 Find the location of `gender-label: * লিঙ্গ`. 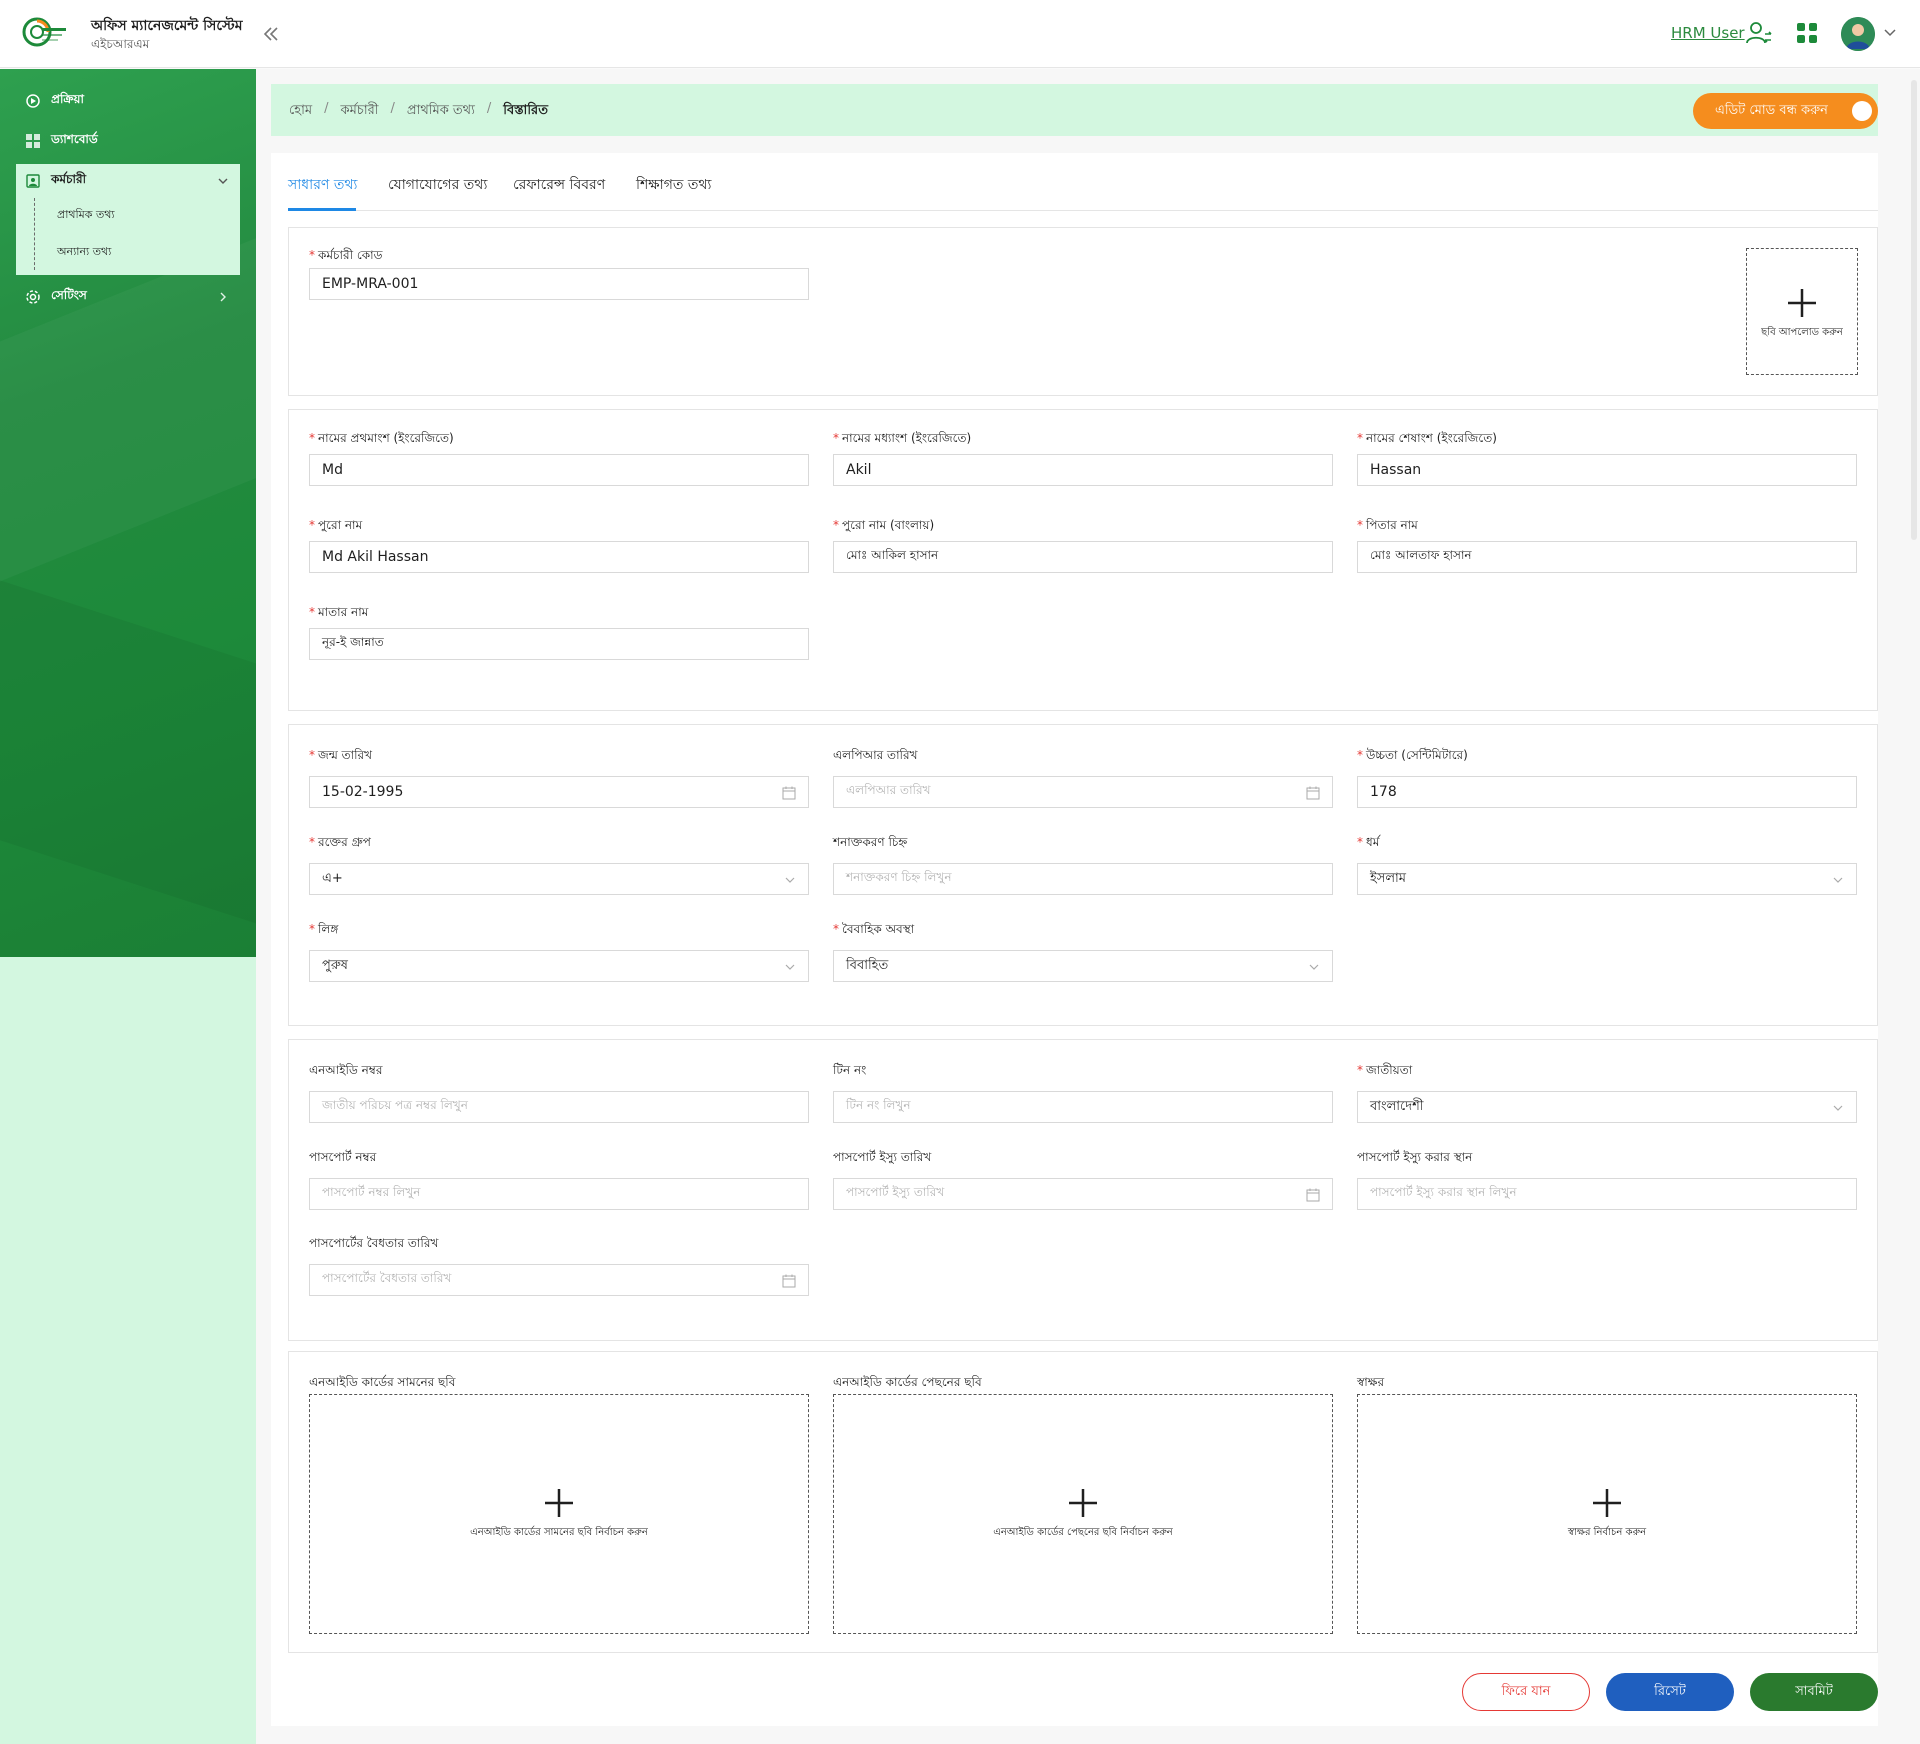

gender-label: * লিঙ্গ is located at coordinates (324, 929).